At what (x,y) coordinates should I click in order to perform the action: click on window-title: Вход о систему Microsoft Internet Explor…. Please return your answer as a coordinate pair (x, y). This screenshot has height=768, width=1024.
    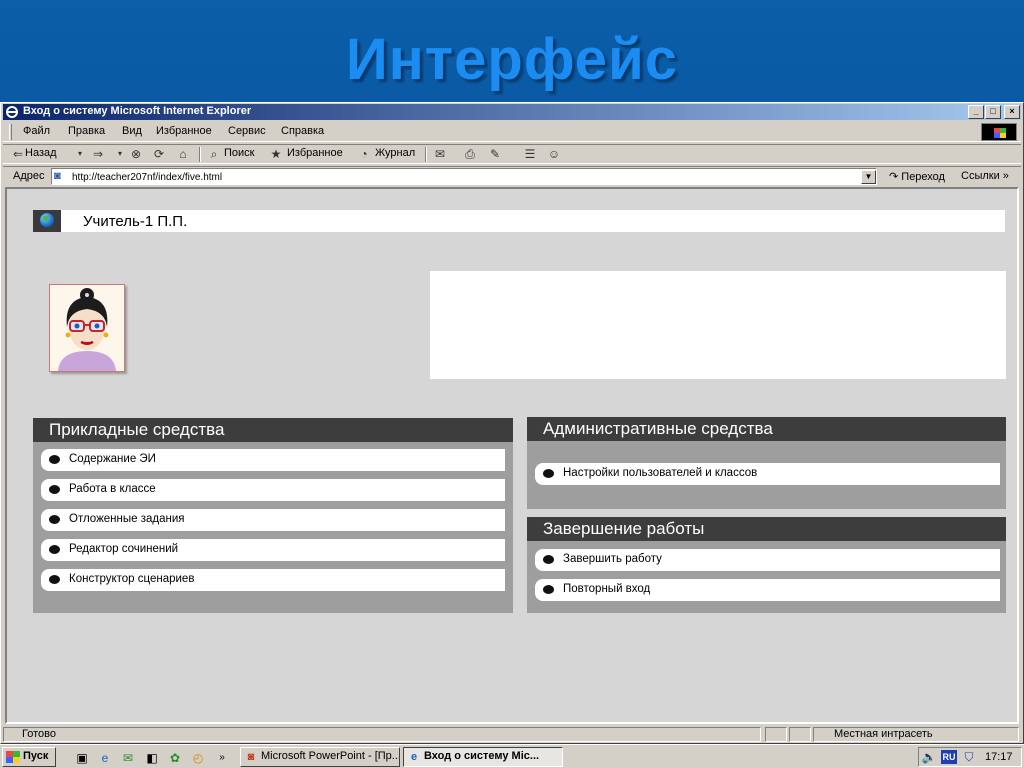
    Looking at the image, I should click on (137, 111).